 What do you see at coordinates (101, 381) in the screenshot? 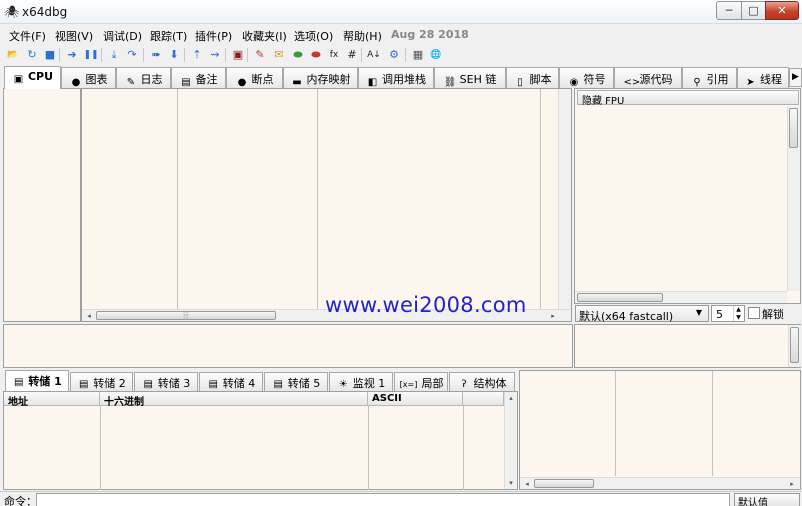
I see `dump-tab-2: ▤ 转储 2` at bounding box center [101, 381].